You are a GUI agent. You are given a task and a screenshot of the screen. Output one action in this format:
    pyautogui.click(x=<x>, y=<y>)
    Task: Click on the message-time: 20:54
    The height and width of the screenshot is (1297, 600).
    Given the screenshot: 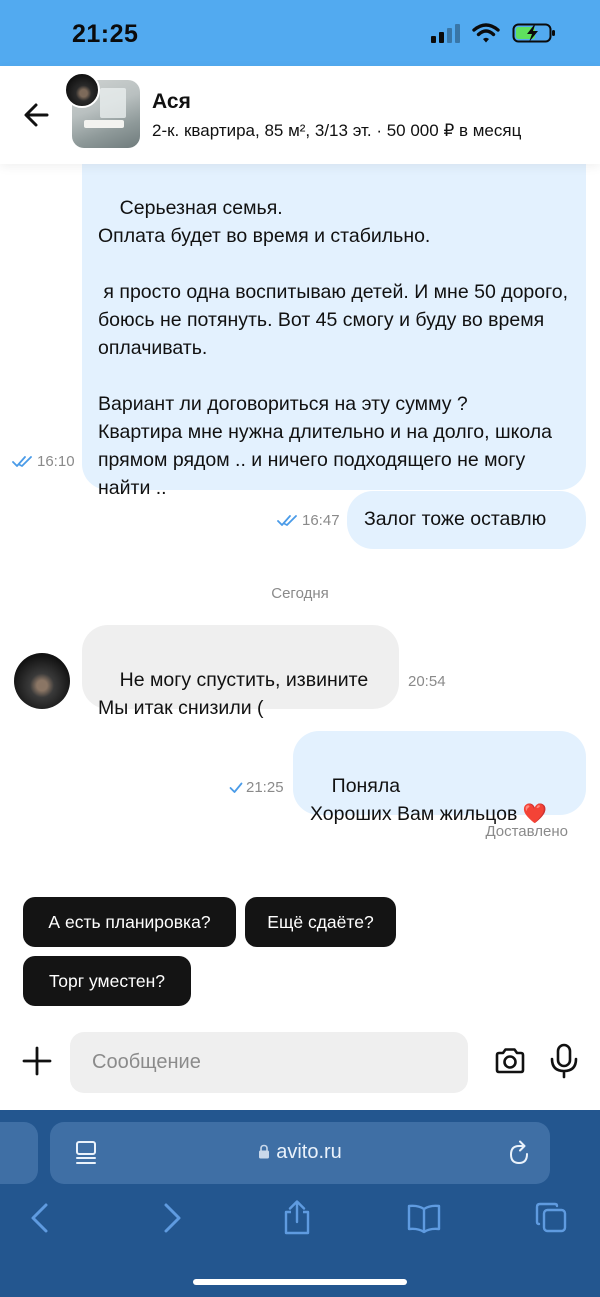 What is the action you would take?
    pyautogui.click(x=427, y=681)
    